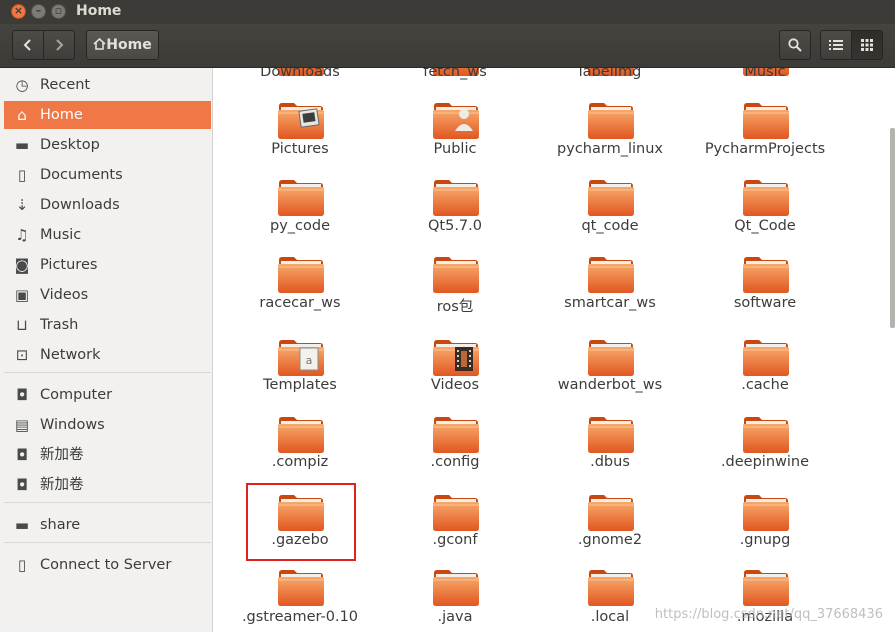 This screenshot has width=895, height=632. Describe the element at coordinates (99, 11) in the screenshot. I see `window-title: Home` at that location.